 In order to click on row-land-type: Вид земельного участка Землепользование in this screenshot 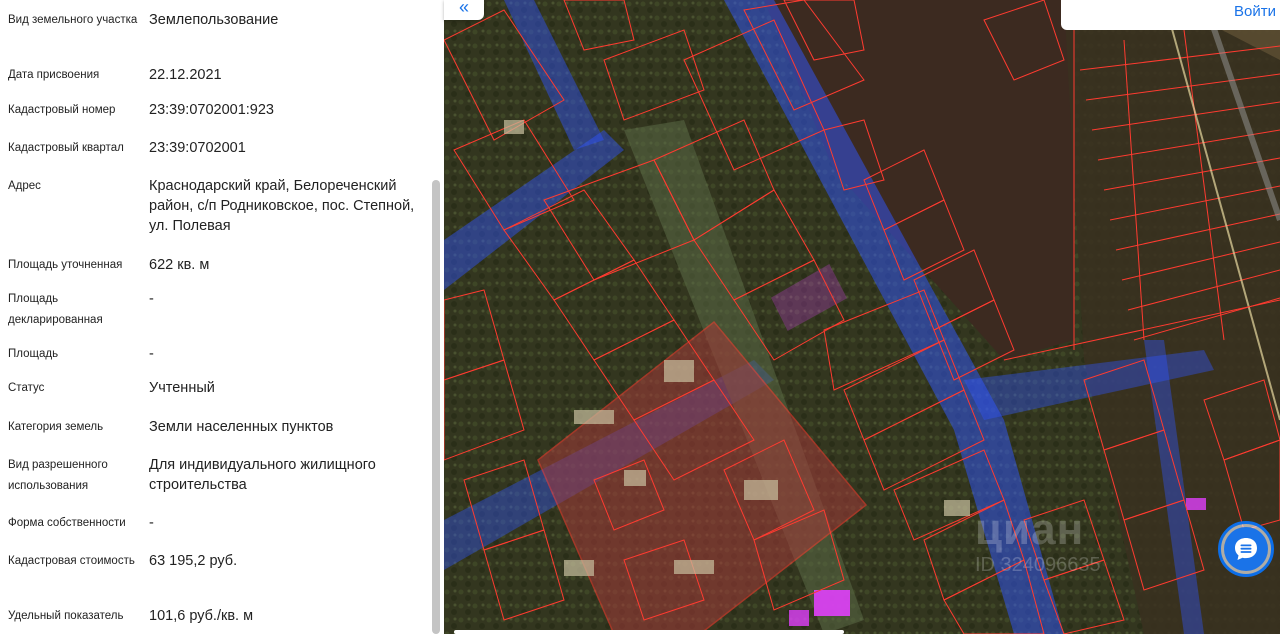, I will do `click(213, 31)`.